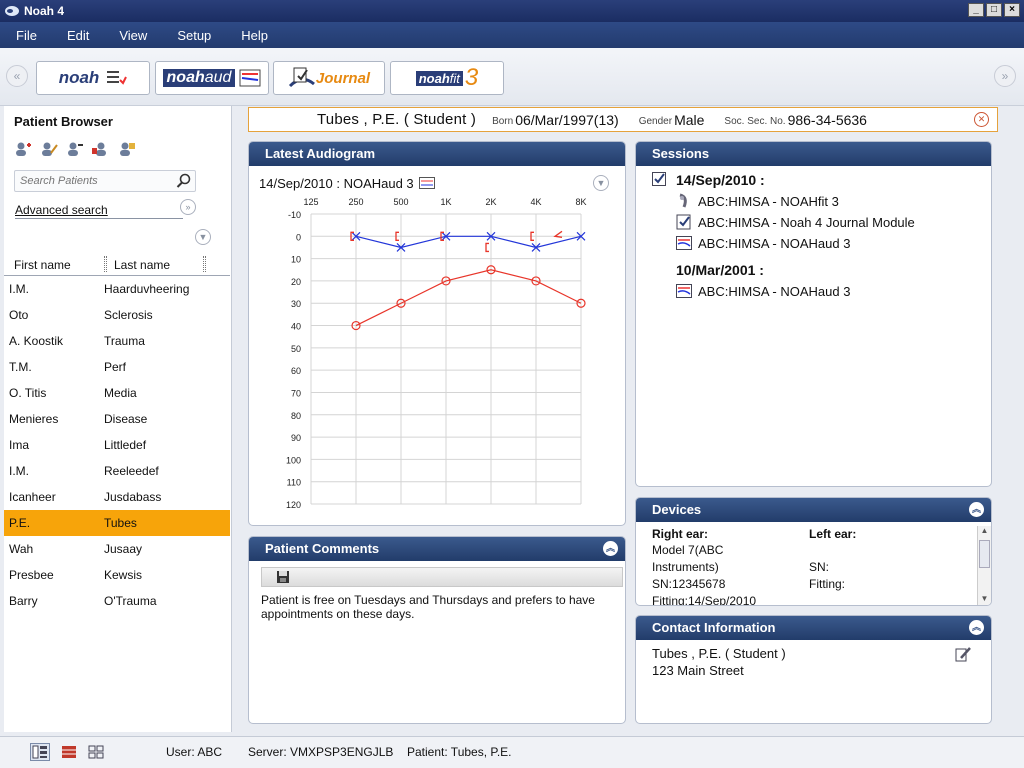 The height and width of the screenshot is (768, 1024). What do you see at coordinates (293, 505) in the screenshot?
I see `y-tick-label: 120` at bounding box center [293, 505].